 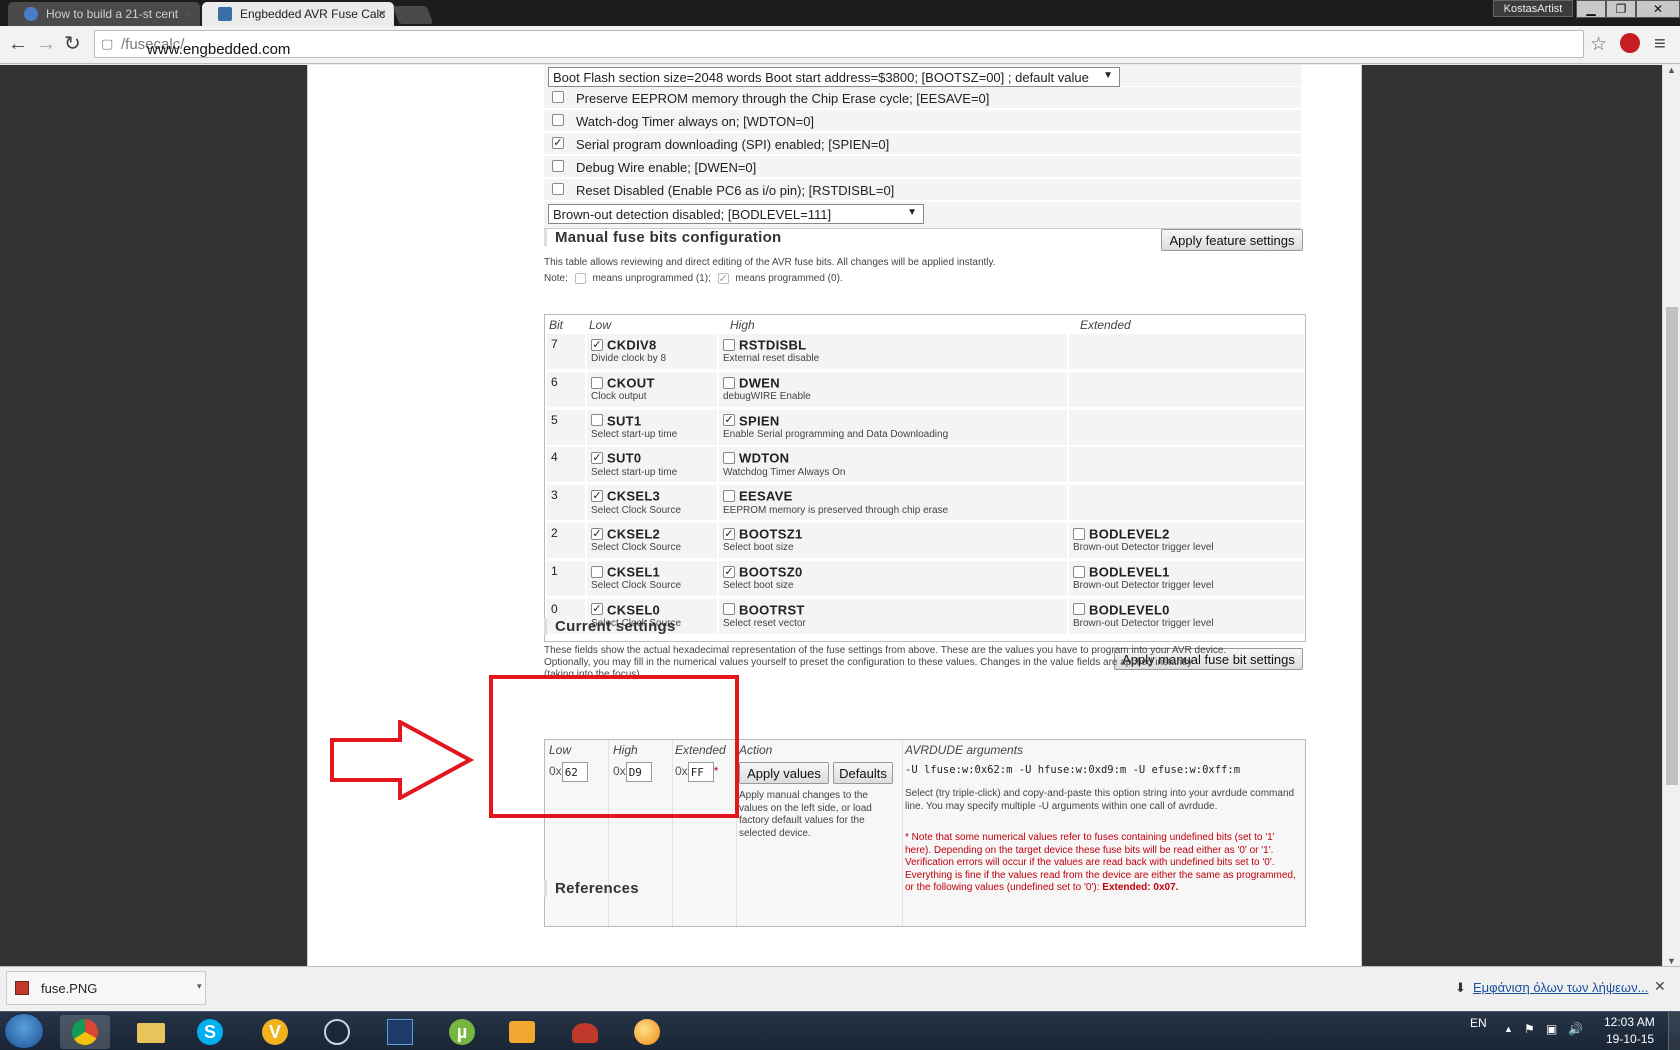 What do you see at coordinates (1674, 1031) in the screenshot?
I see `show-desktop-button` at bounding box center [1674, 1031].